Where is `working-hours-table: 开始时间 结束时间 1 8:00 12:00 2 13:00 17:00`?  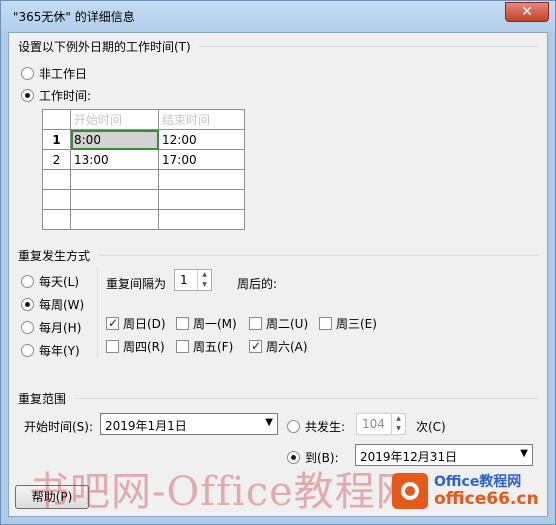
working-hours-table: 开始时间 结束时间 1 8:00 12:00 2 13:00 17:00 is located at coordinates (143, 169).